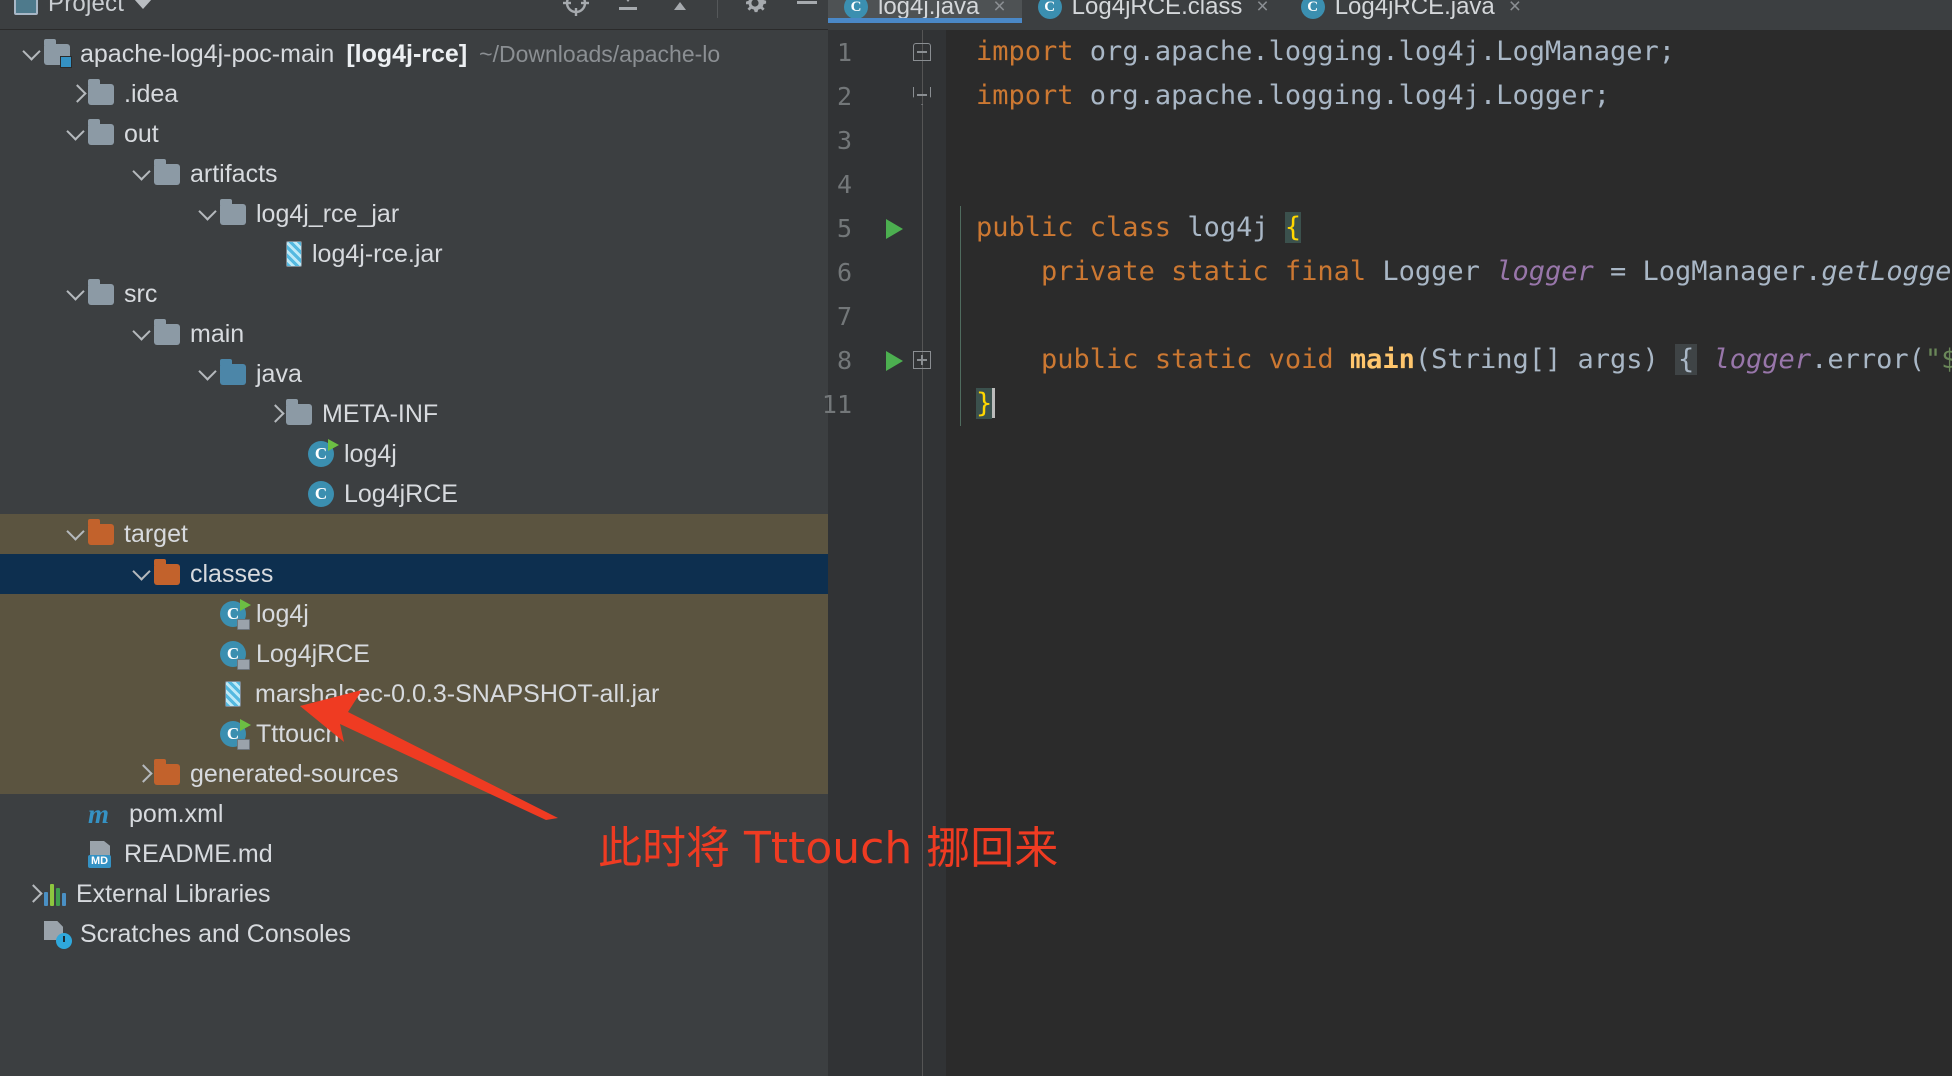 The width and height of the screenshot is (1952, 1076). What do you see at coordinates (414, 654) in the screenshot?
I see `tree-node-classes-log4jrce: C Log4jRCE` at bounding box center [414, 654].